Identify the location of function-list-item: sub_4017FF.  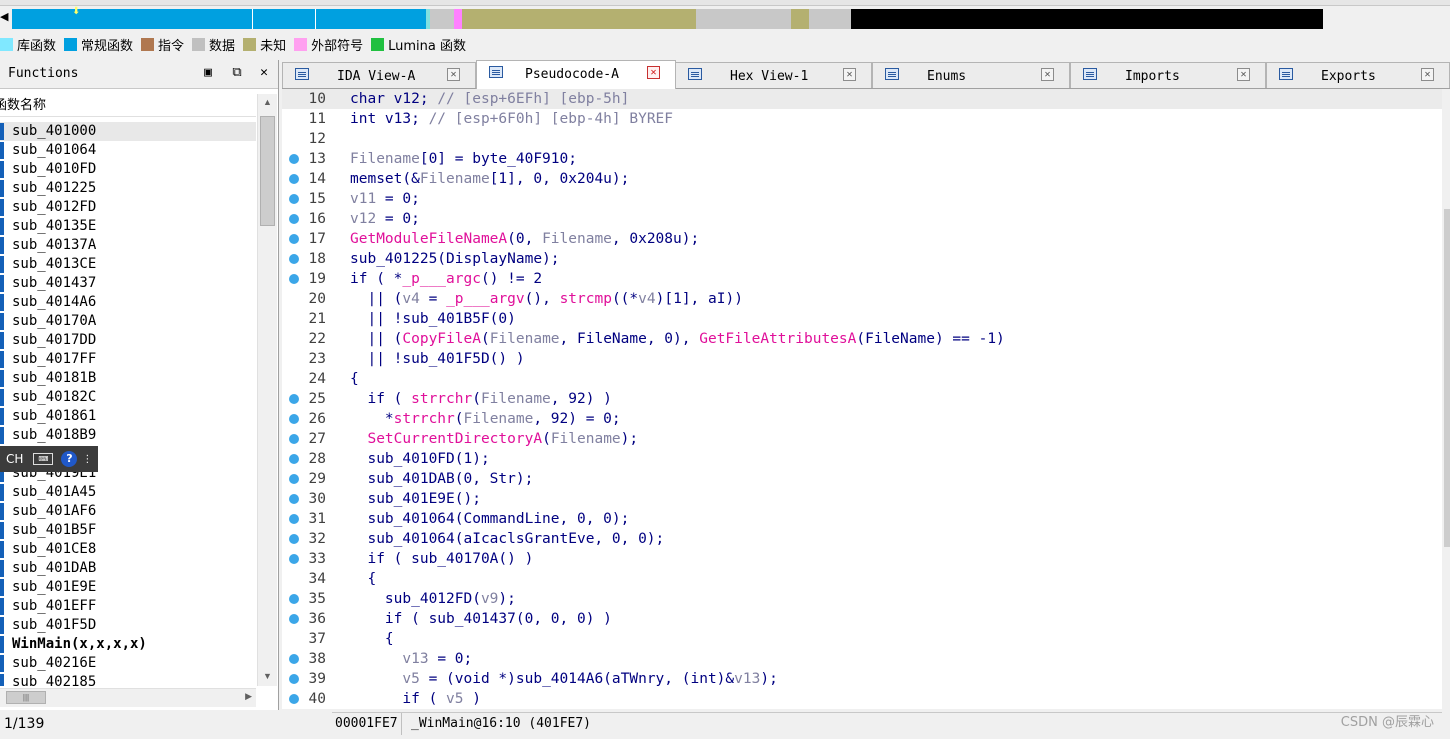
(128, 359).